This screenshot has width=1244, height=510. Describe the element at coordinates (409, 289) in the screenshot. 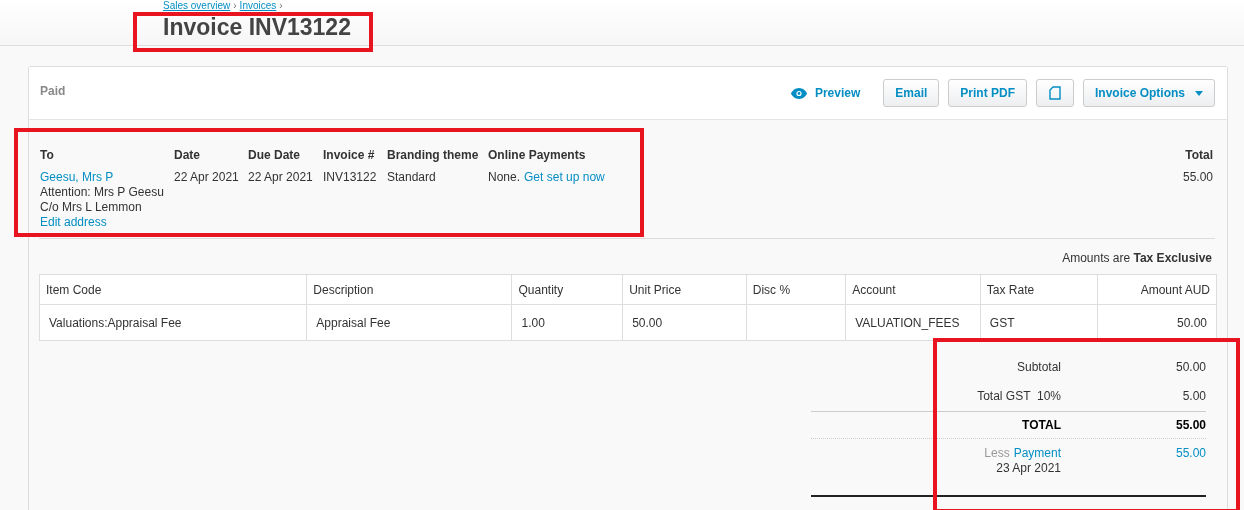

I see `column-header: Description` at that location.